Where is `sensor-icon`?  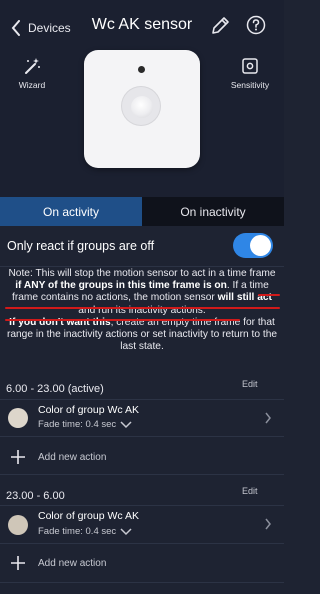
sensor-icon is located at coordinates (250, 66).